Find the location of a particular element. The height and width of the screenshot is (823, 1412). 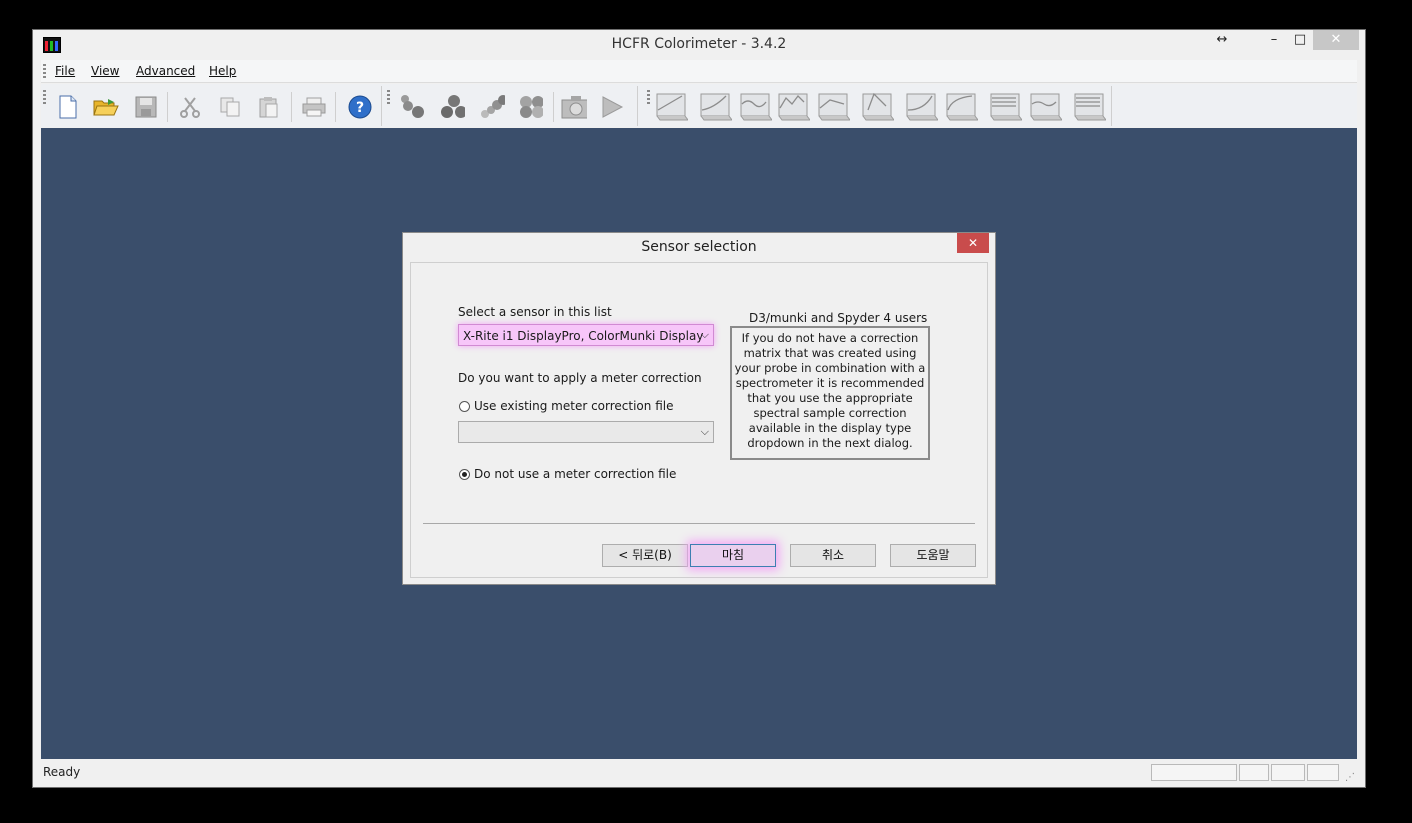

graph-2-icon is located at coordinates (715, 106).